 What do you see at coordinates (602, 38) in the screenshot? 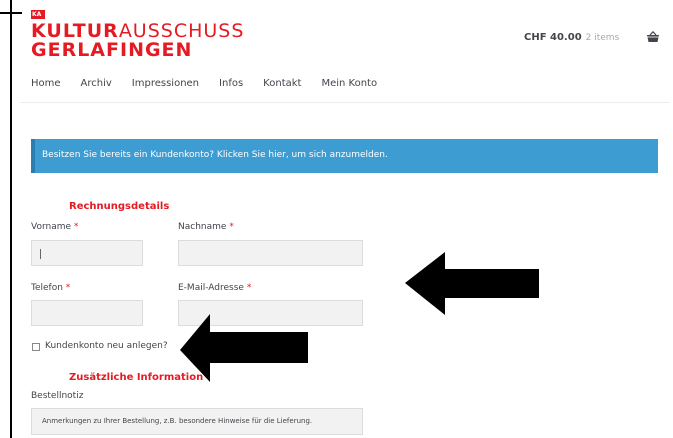
I see `cart-item-count: 2 items` at bounding box center [602, 38].